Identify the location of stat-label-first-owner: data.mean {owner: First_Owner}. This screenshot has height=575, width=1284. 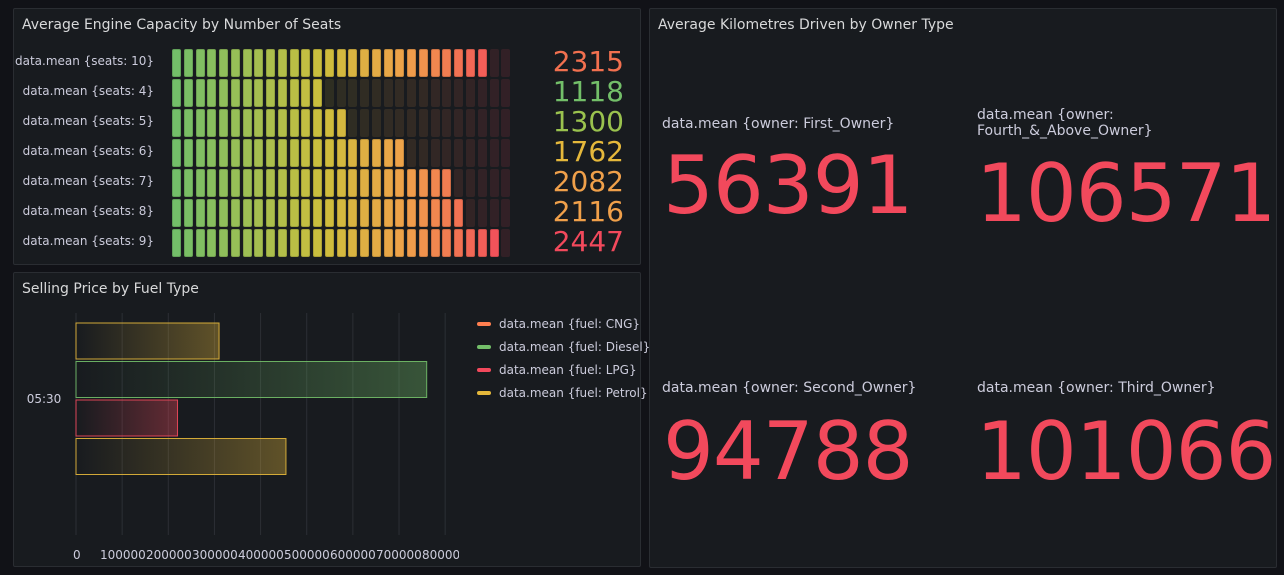
(778, 124).